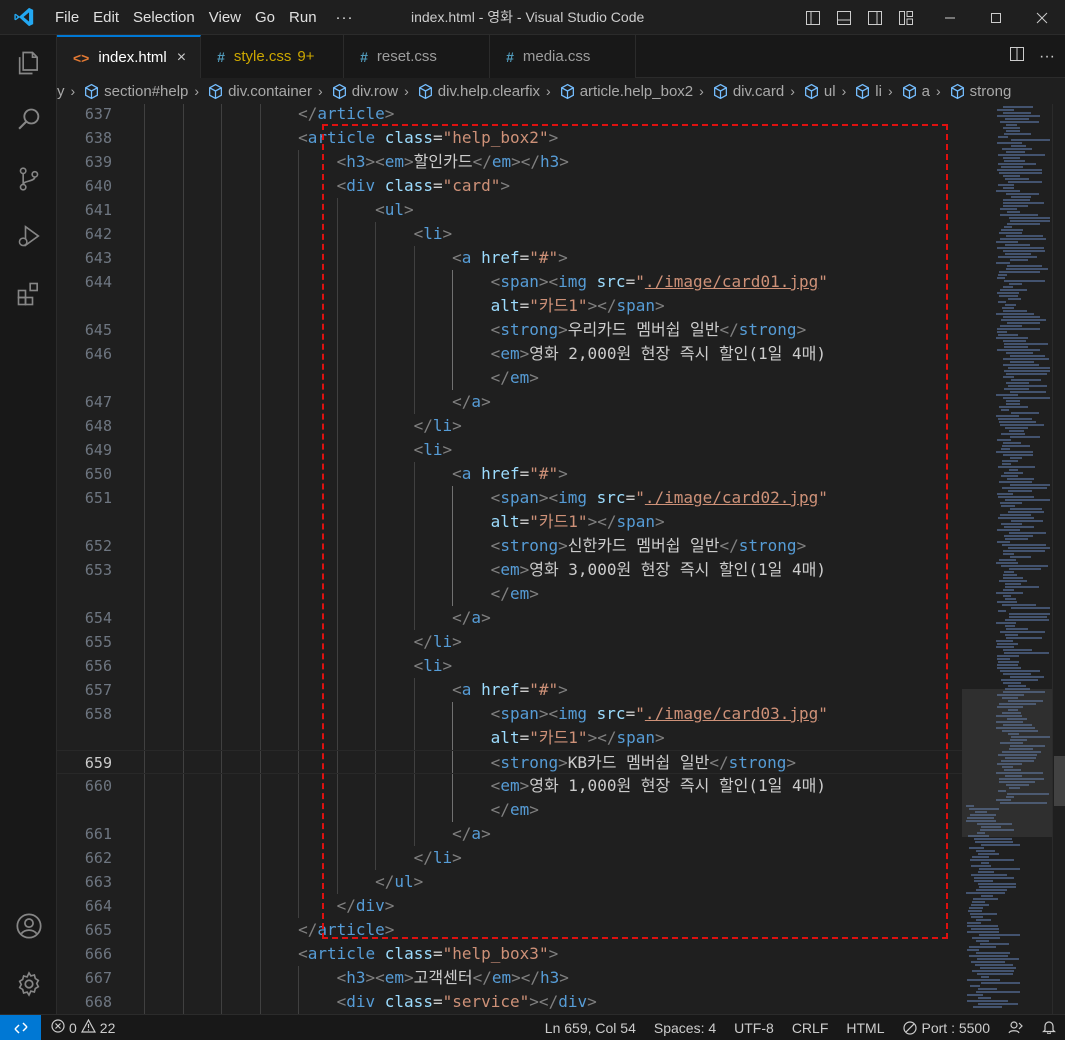 Image resolution: width=1065 pixels, height=1040 pixels. I want to click on menu-go: Go, so click(265, 17).